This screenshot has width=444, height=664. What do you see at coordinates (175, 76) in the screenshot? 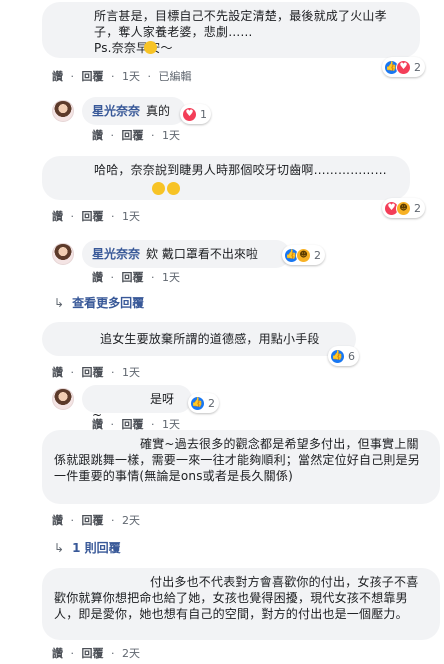
I see `edited-label: 已編輯` at bounding box center [175, 76].